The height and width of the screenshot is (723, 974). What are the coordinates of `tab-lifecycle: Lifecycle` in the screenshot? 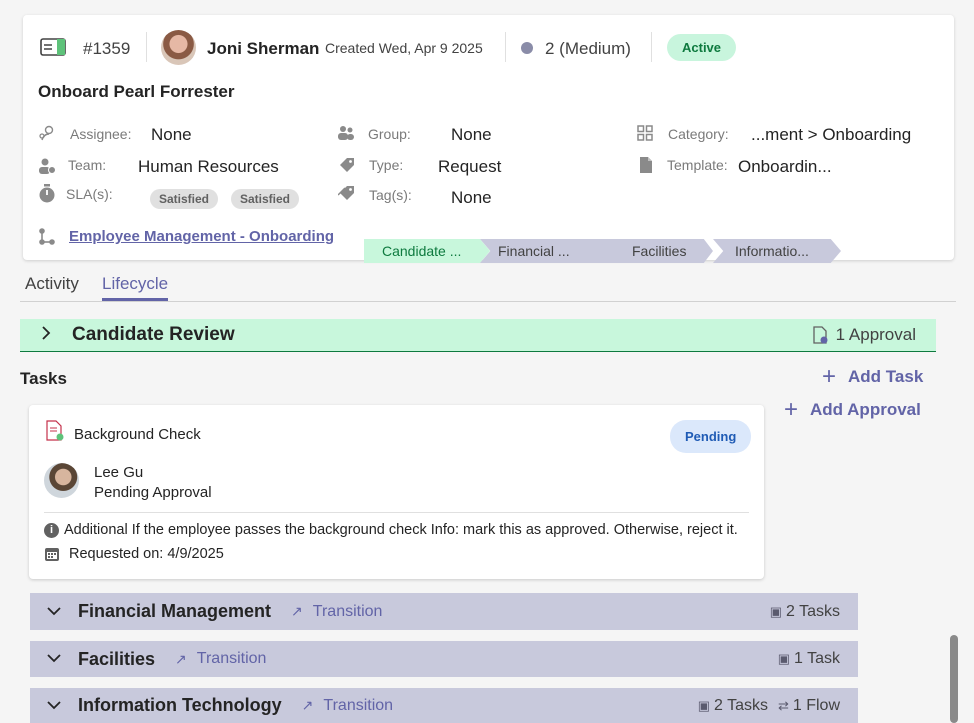 It's located at (135, 287).